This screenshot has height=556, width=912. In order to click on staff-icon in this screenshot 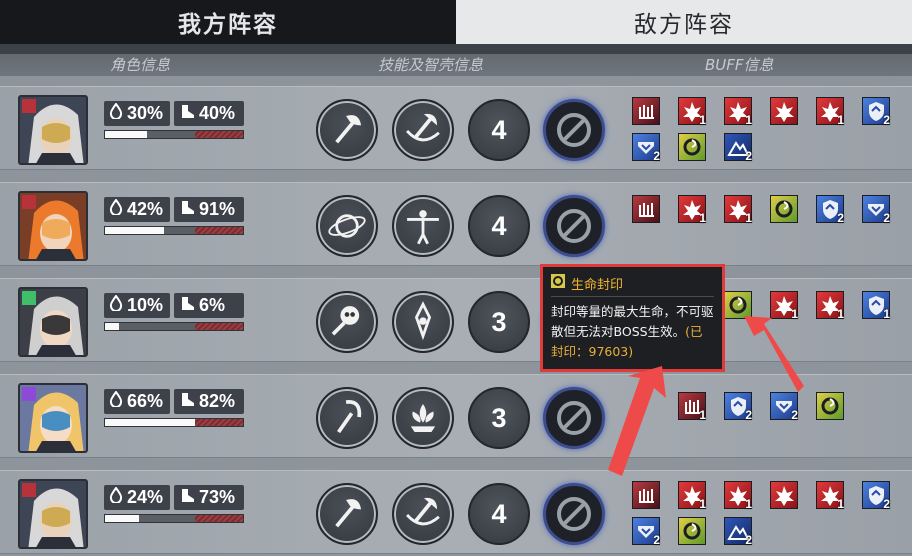, I will do `click(349, 417)`.